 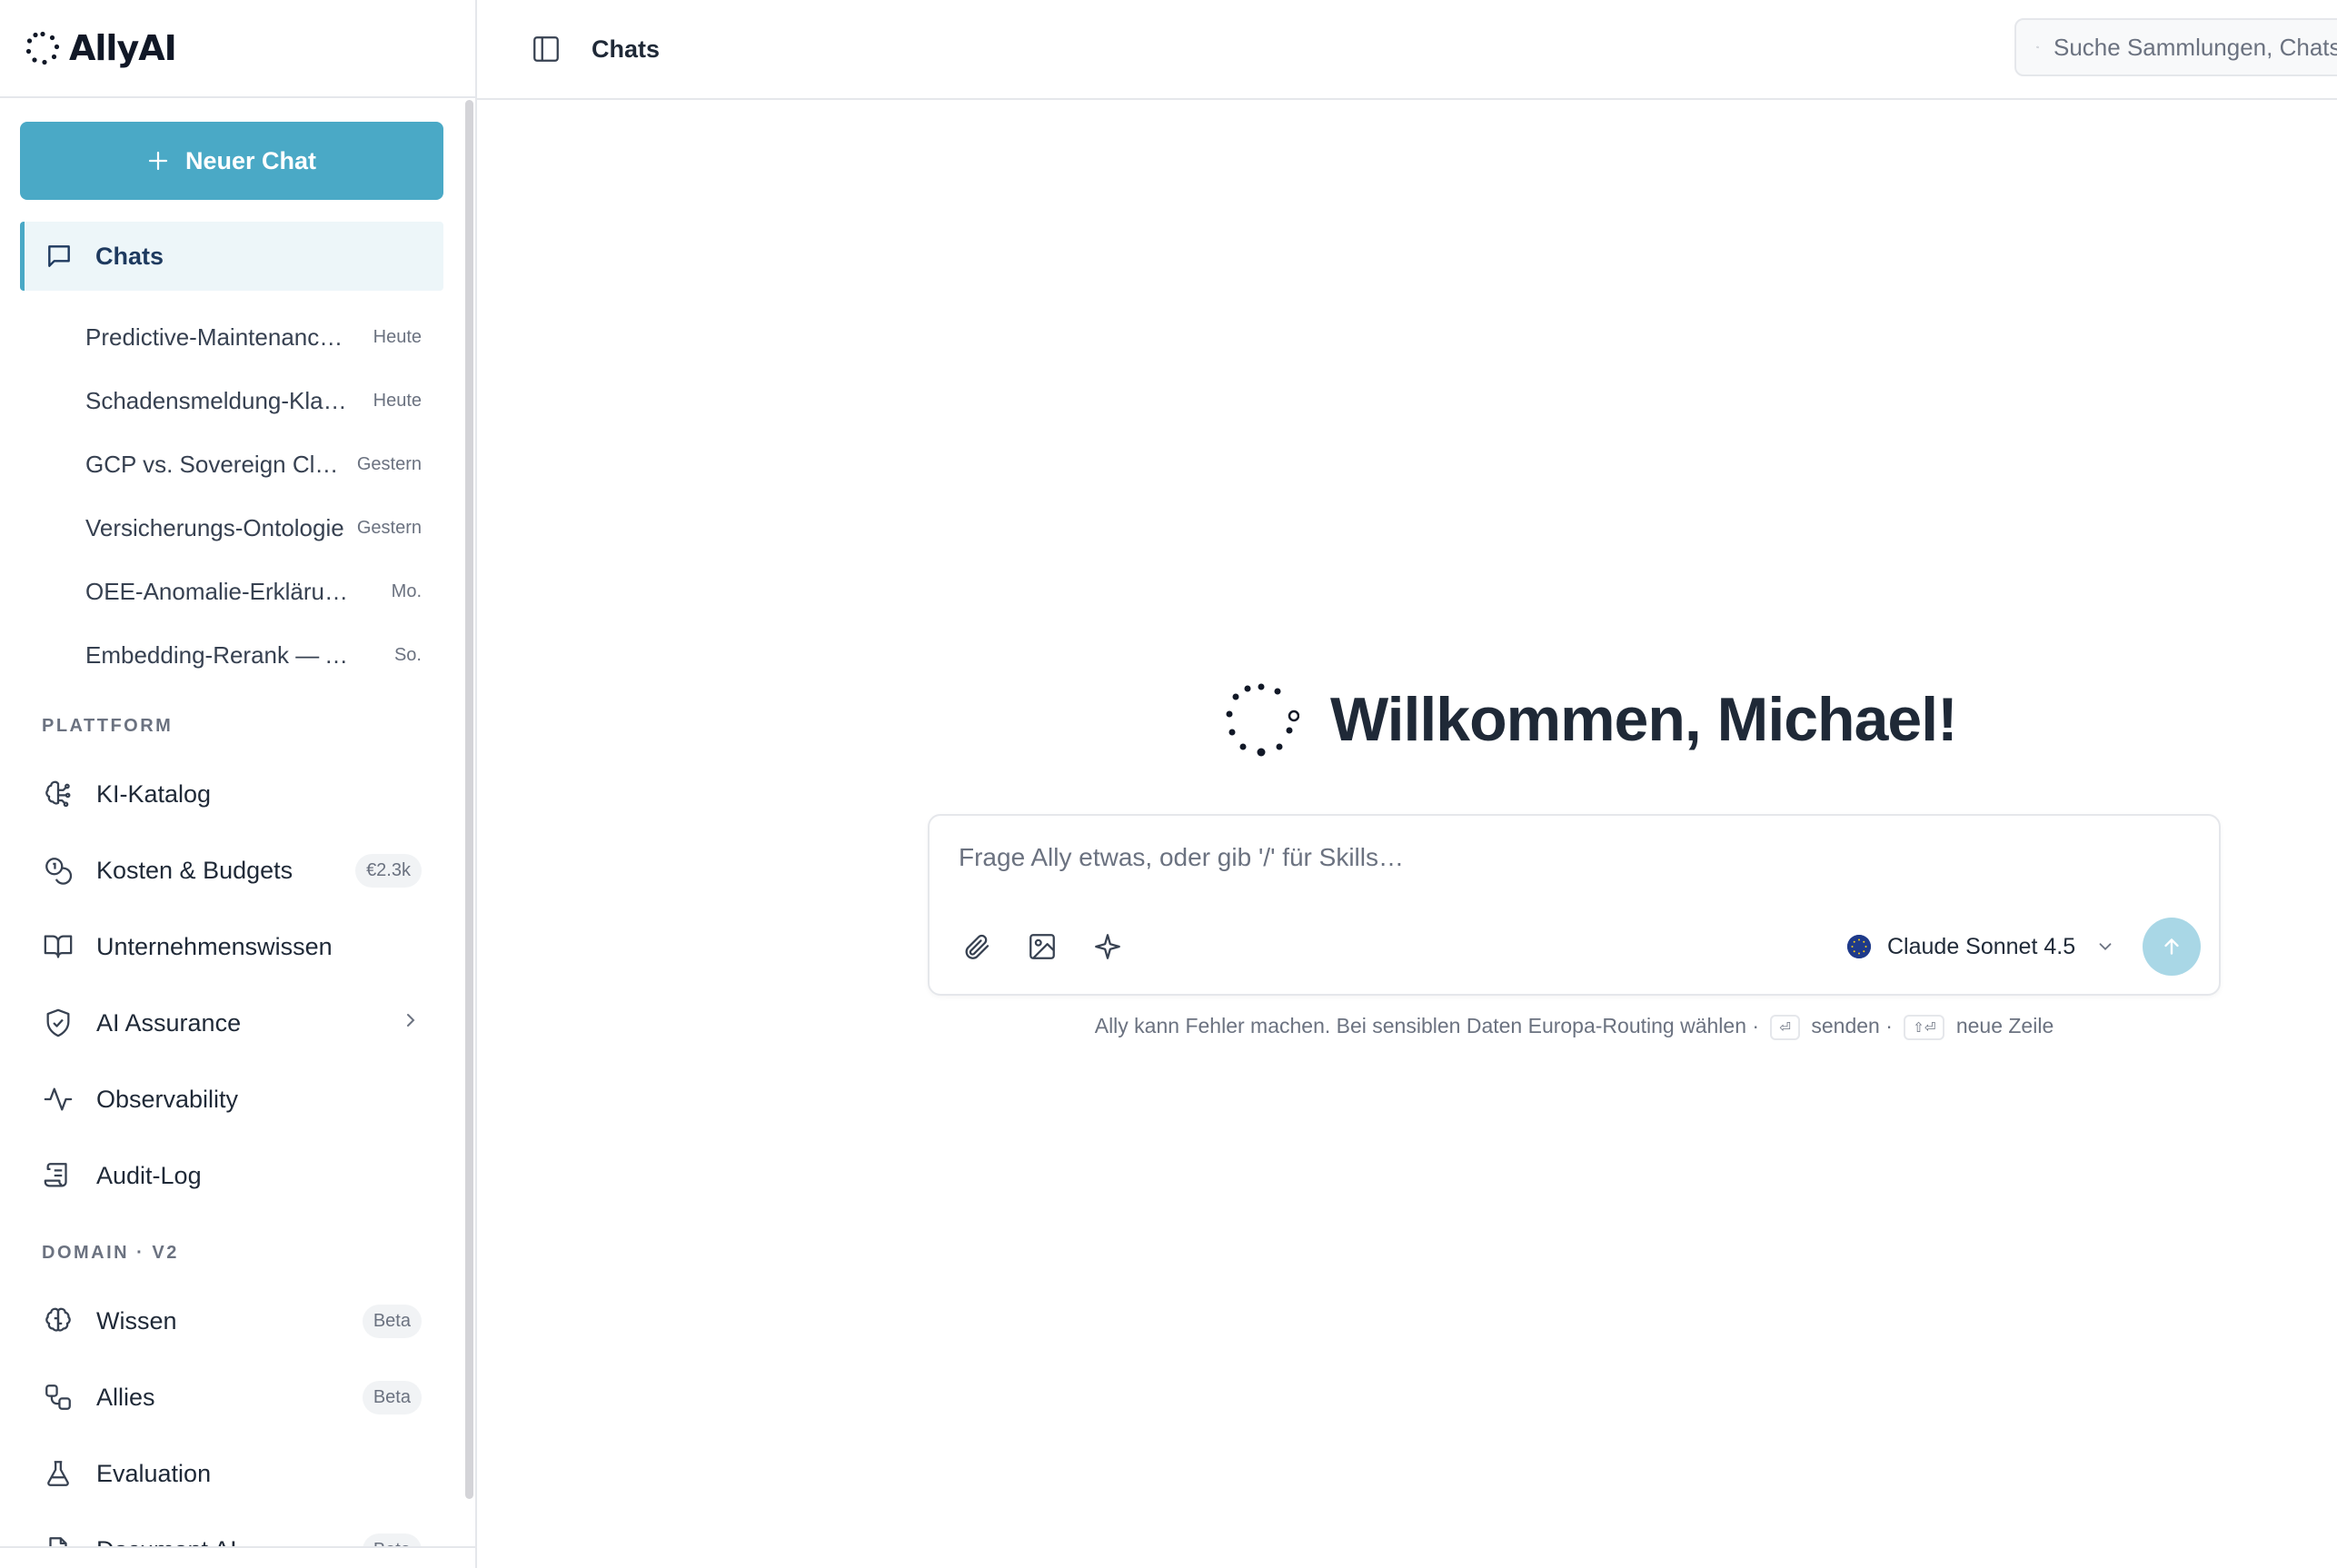 What do you see at coordinates (58, 870) in the screenshot?
I see `coins-icon` at bounding box center [58, 870].